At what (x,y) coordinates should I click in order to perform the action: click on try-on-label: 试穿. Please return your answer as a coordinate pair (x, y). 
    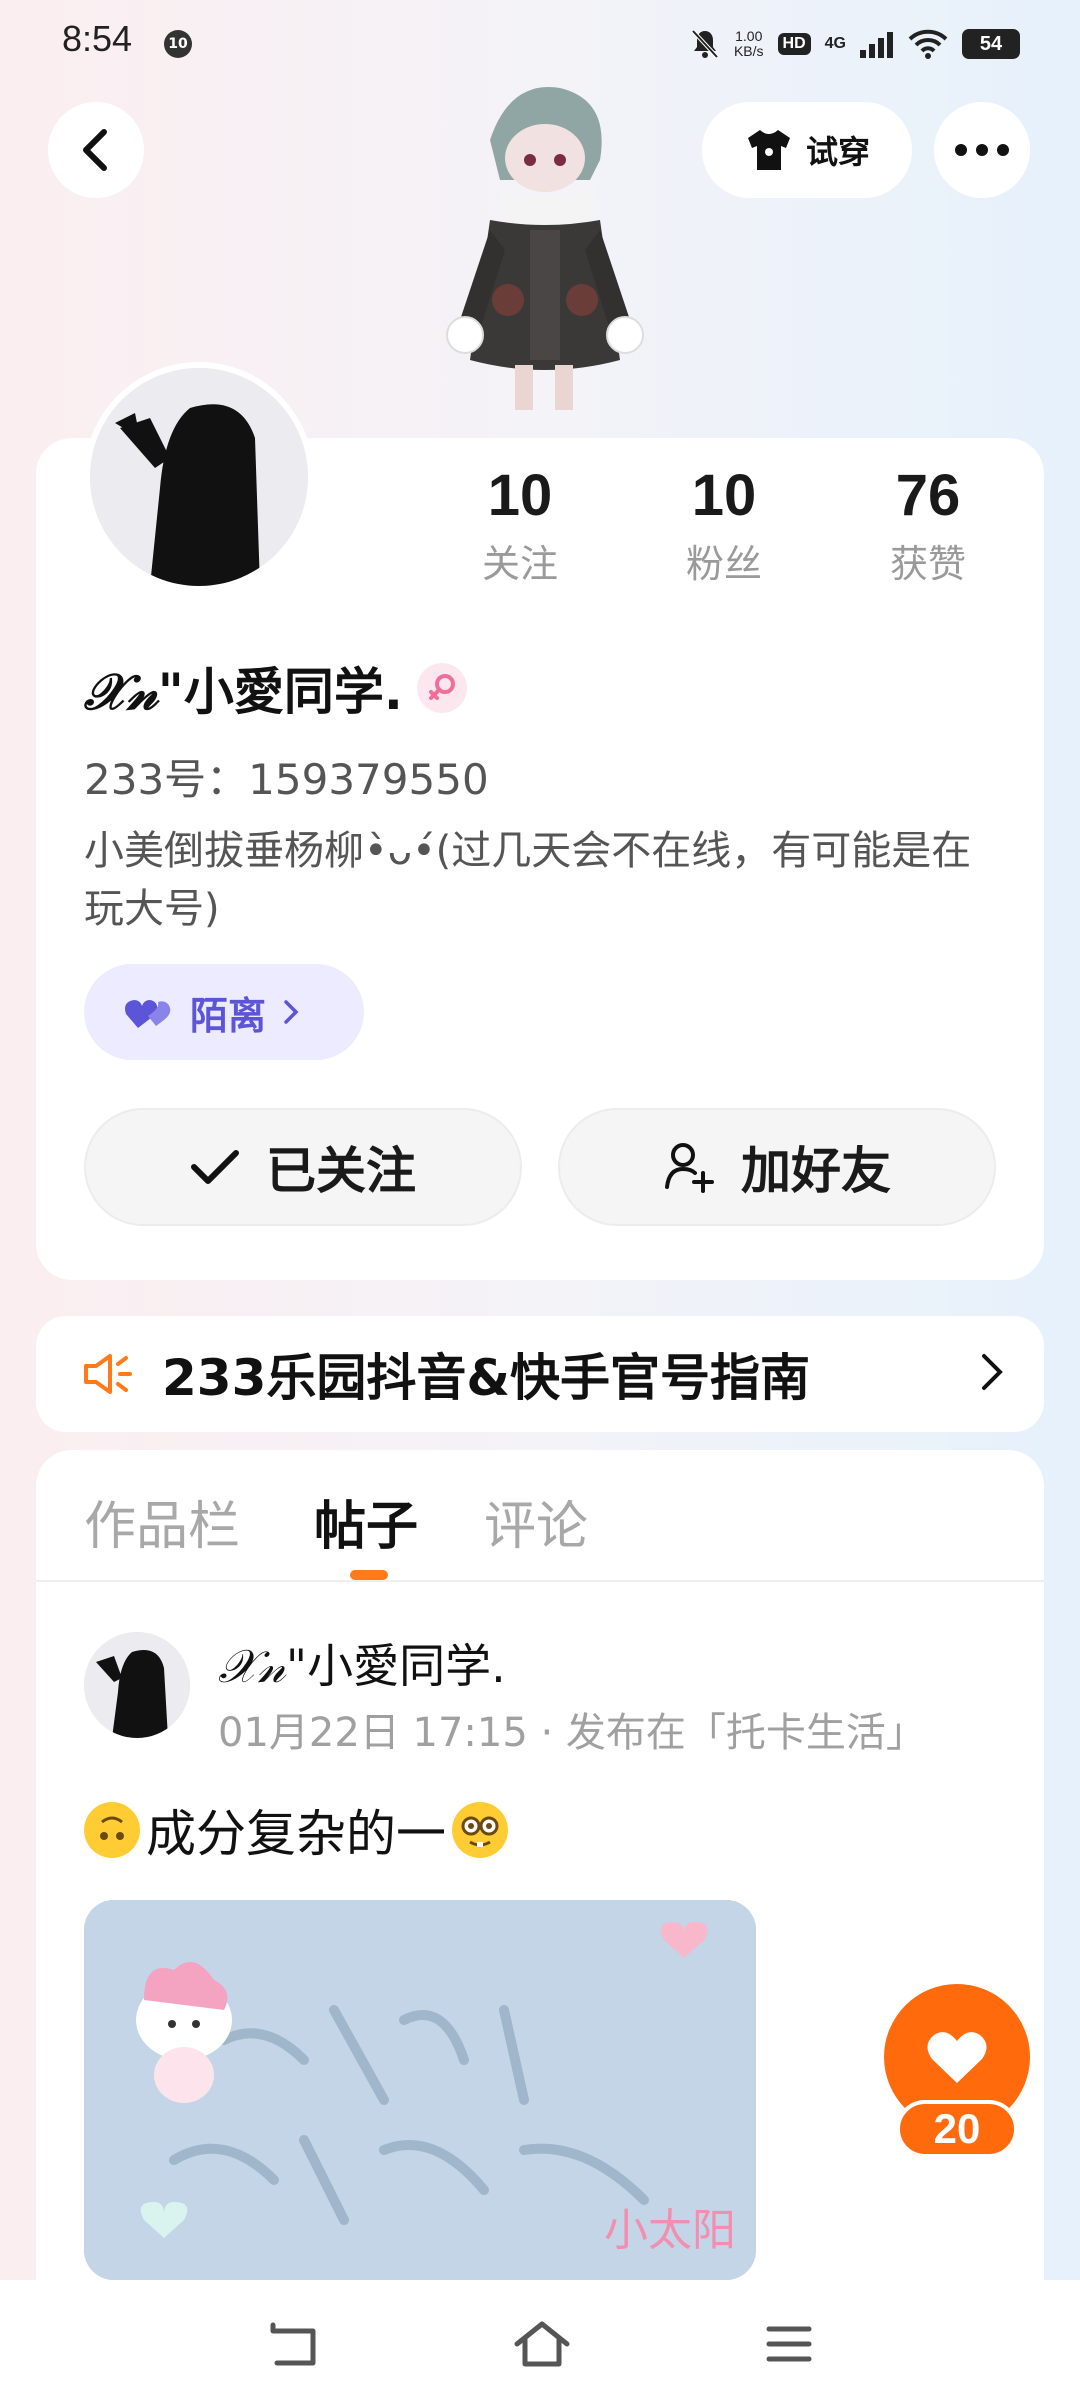
    Looking at the image, I should click on (837, 152).